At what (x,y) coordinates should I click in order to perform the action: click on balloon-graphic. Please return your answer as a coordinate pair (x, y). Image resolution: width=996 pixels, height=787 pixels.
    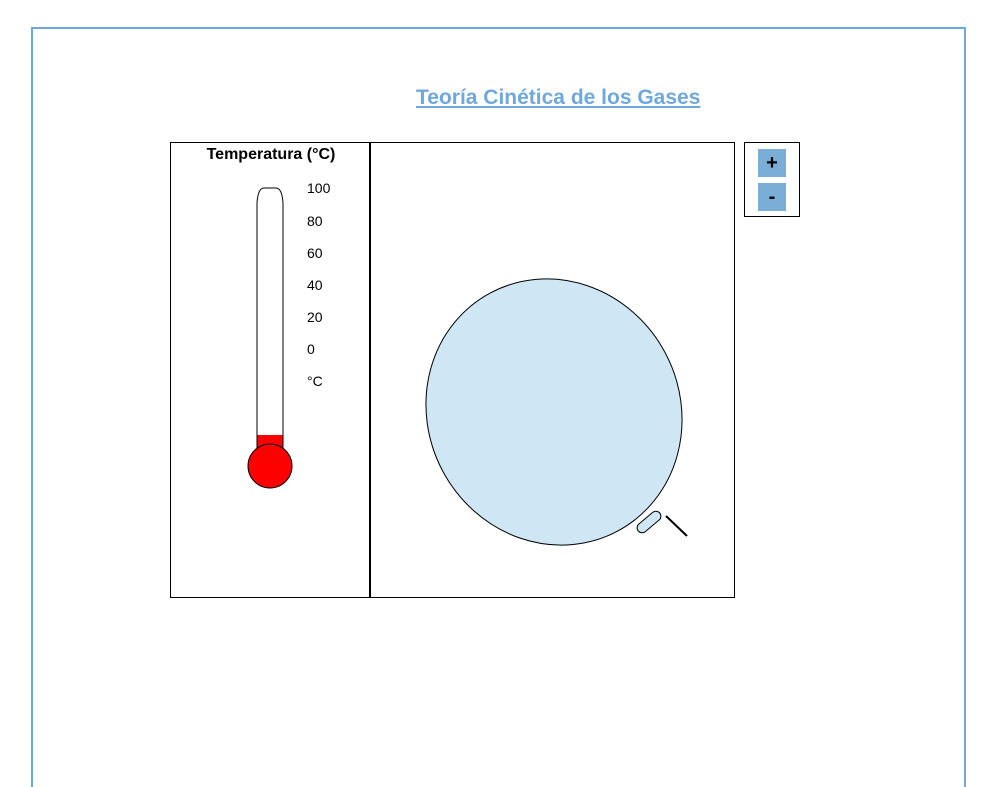
    Looking at the image, I should click on (556, 412).